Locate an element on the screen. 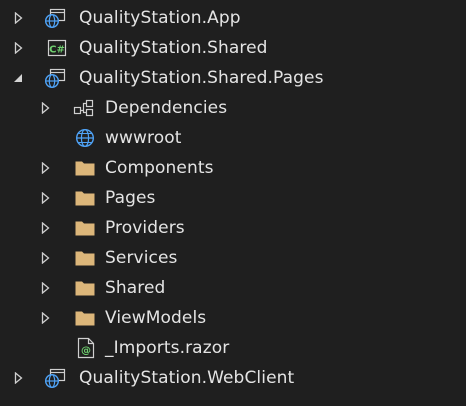 The width and height of the screenshot is (466, 406). tree-item-label: ViewModels is located at coordinates (156, 318).